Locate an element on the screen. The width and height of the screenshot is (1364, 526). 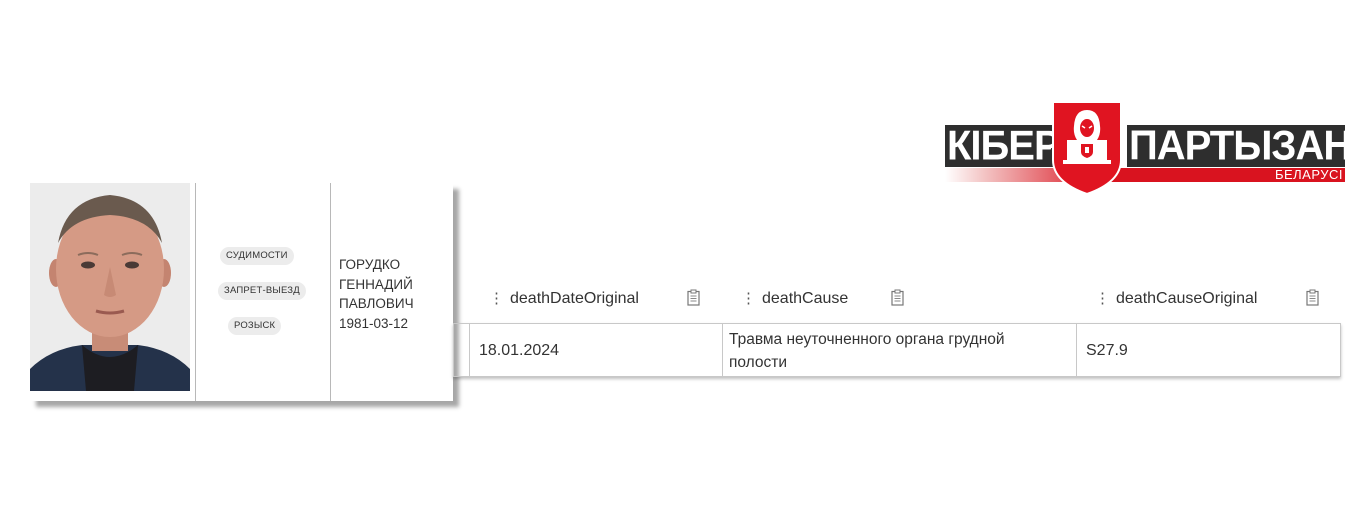
person-last-name: ГОРУДКО is located at coordinates (370, 264).